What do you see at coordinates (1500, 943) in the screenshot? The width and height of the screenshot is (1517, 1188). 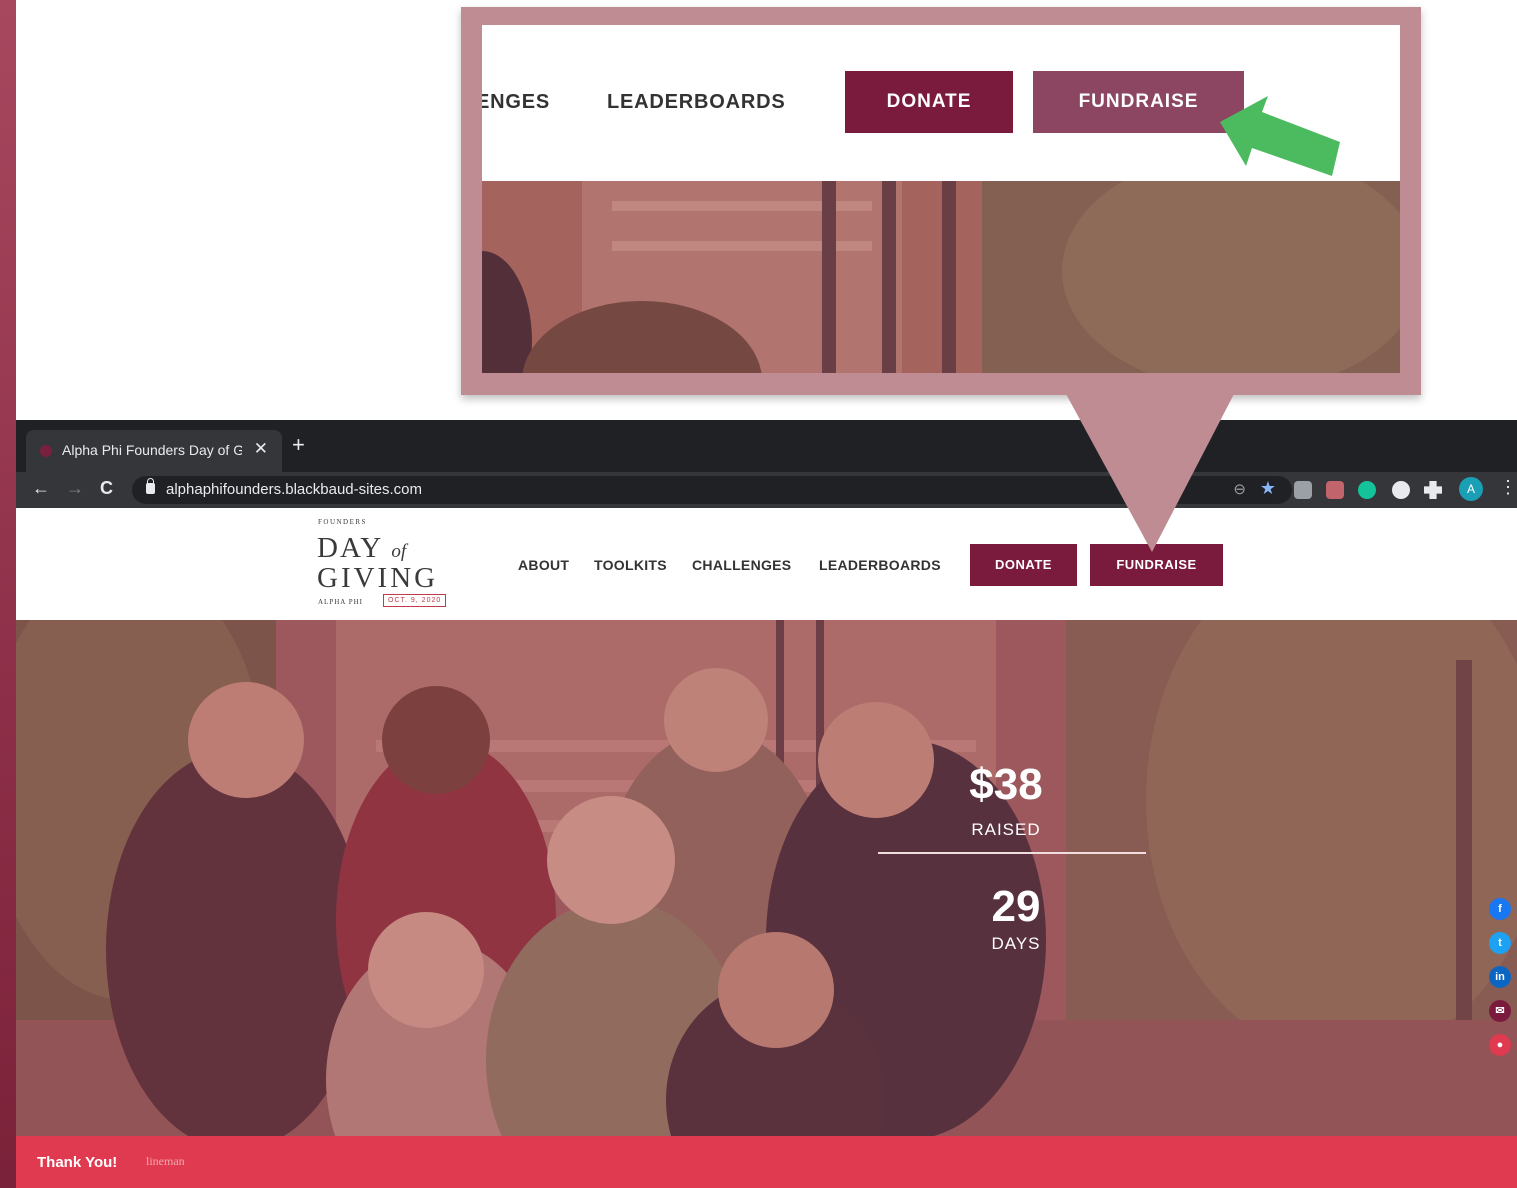 I see `twitter-share-icon: t` at bounding box center [1500, 943].